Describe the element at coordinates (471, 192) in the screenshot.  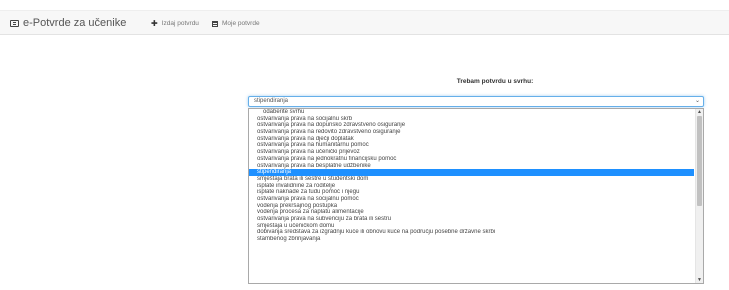
I see `dropdown-option: isplate naknade za tuđu pomoć i njegu` at that location.